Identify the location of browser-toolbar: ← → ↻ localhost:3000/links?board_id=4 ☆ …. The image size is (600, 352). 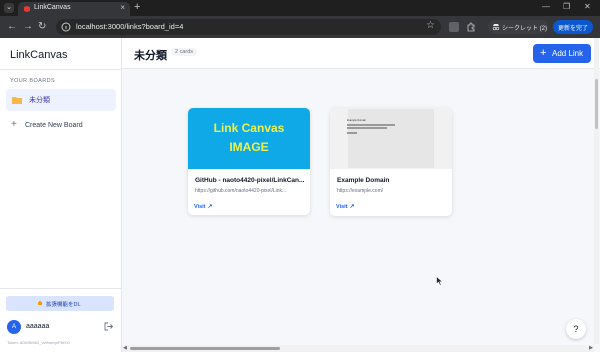
(300, 27).